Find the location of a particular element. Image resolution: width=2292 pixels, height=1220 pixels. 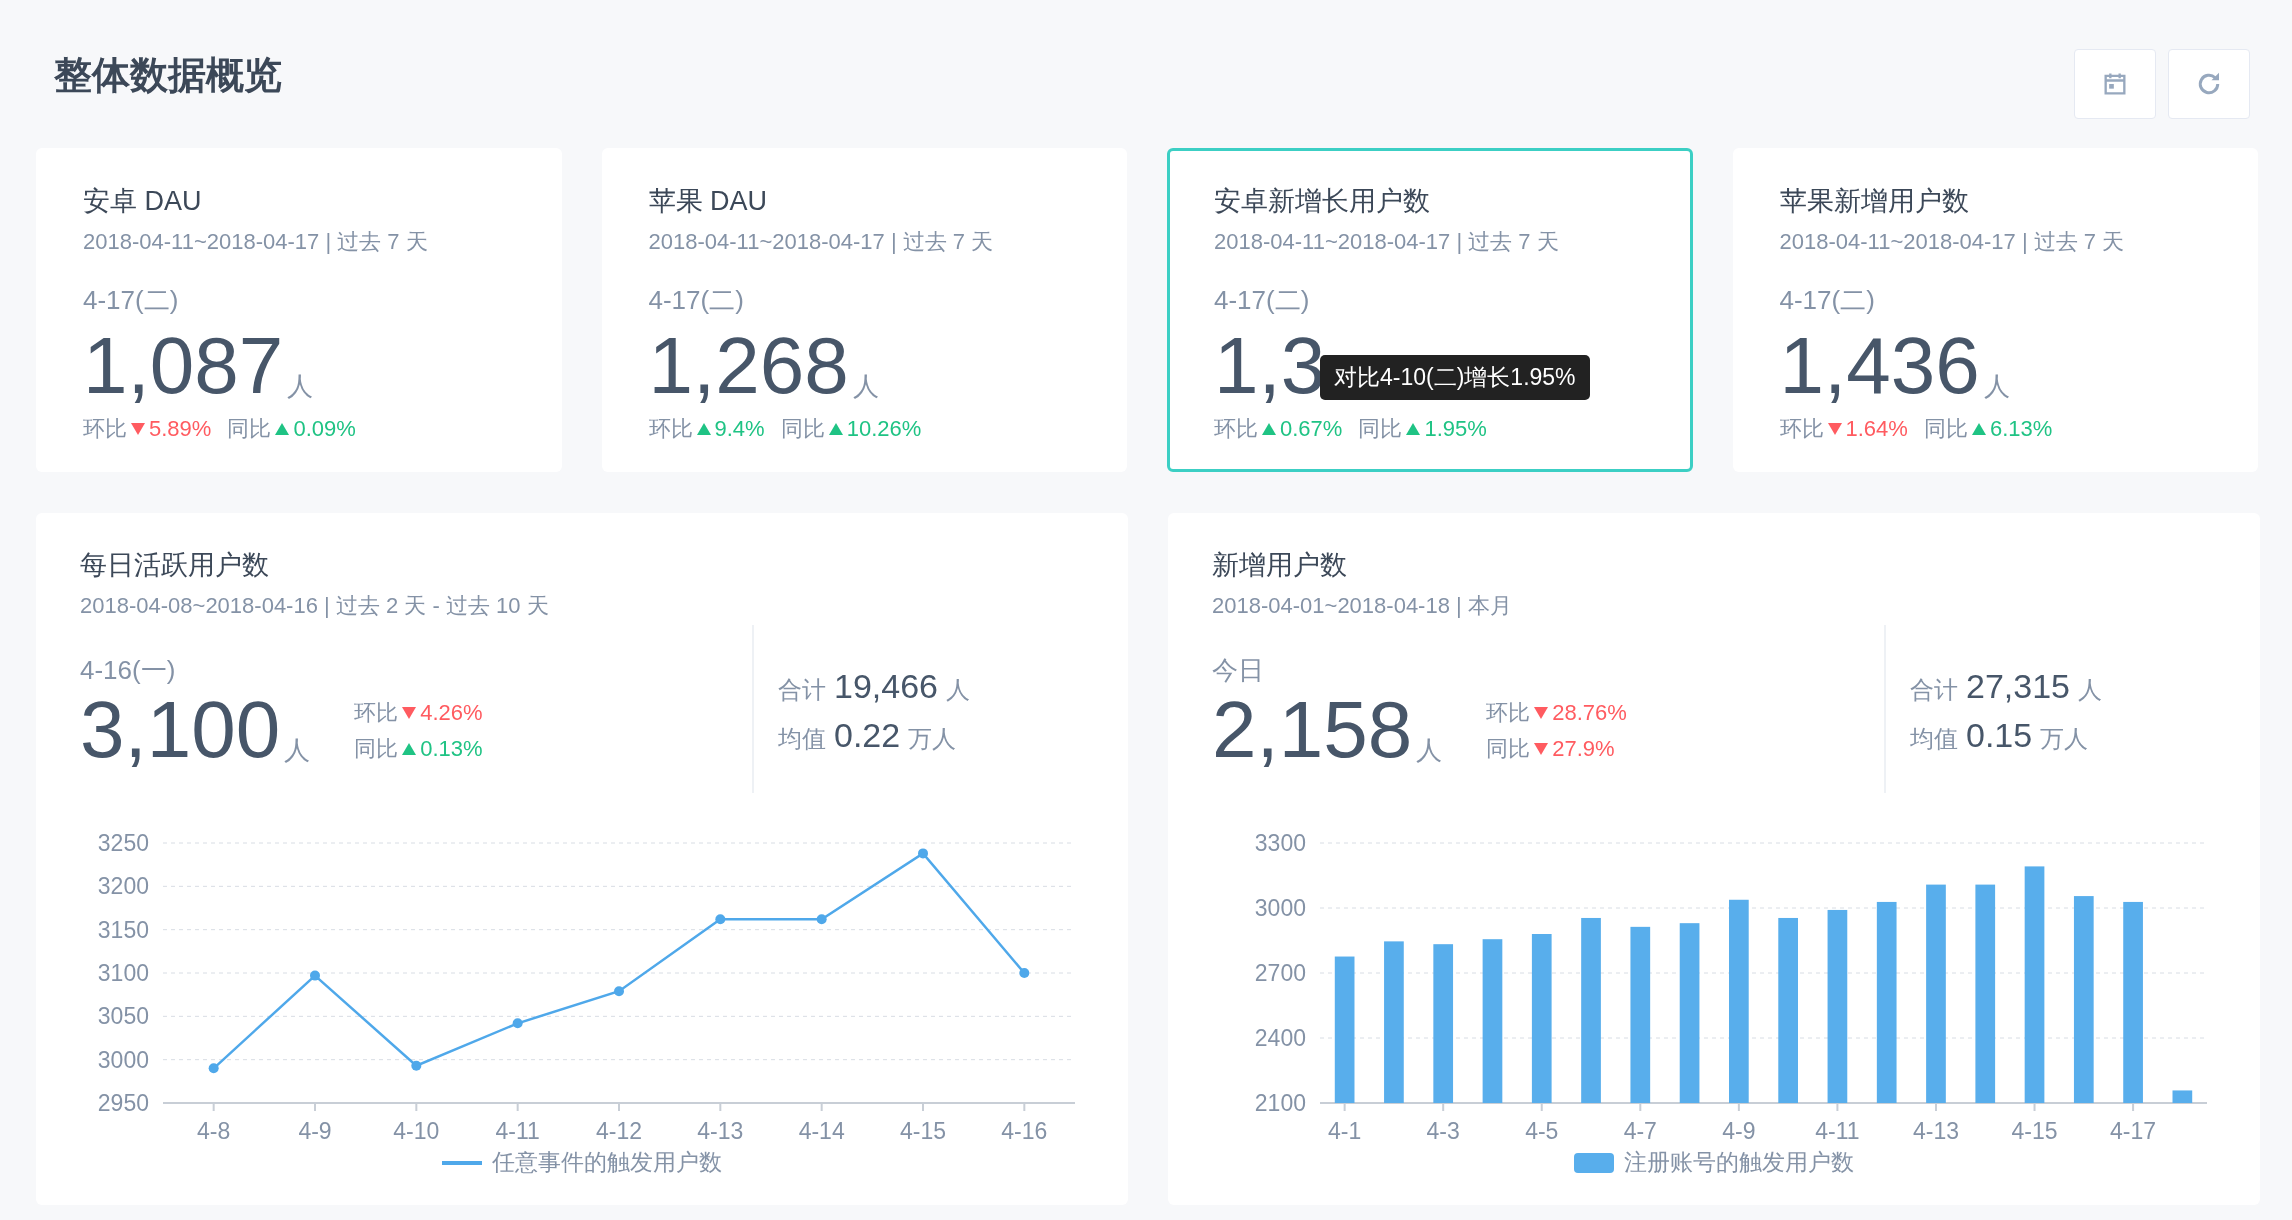

calendar-button is located at coordinates (2115, 84).